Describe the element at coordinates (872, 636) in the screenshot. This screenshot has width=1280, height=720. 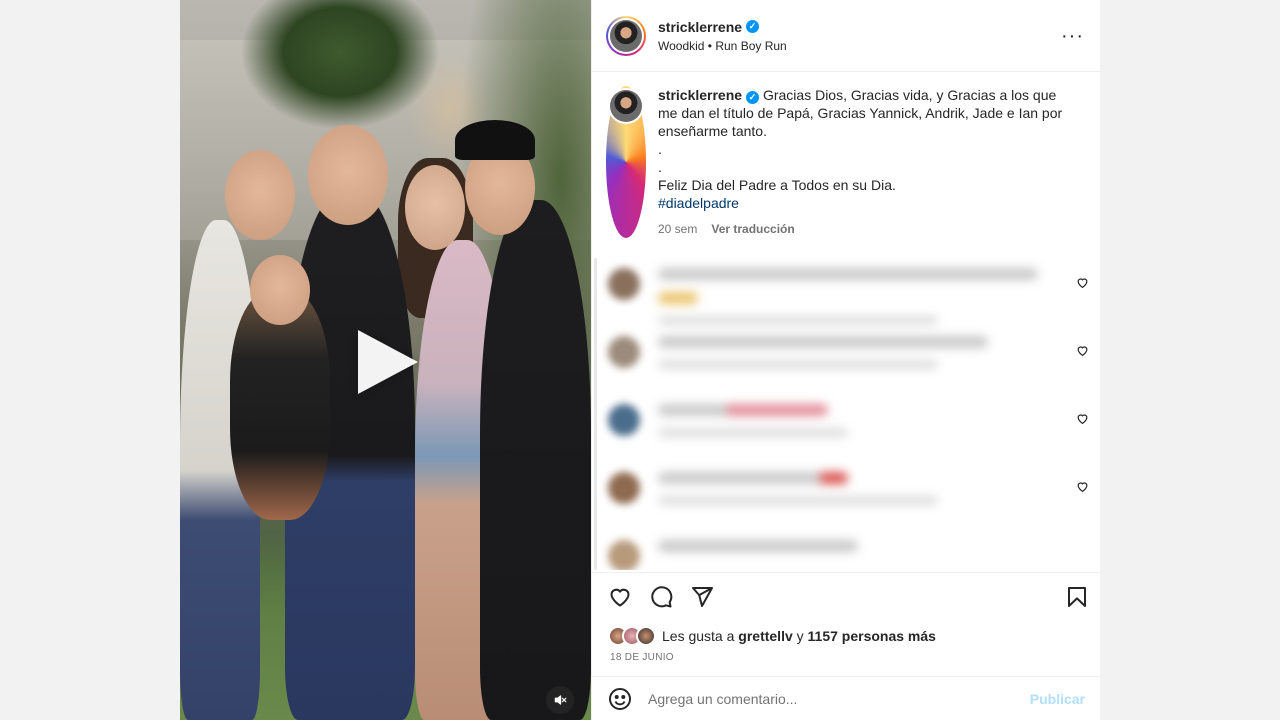
I see `likes-count-link: 1157 personas más` at that location.